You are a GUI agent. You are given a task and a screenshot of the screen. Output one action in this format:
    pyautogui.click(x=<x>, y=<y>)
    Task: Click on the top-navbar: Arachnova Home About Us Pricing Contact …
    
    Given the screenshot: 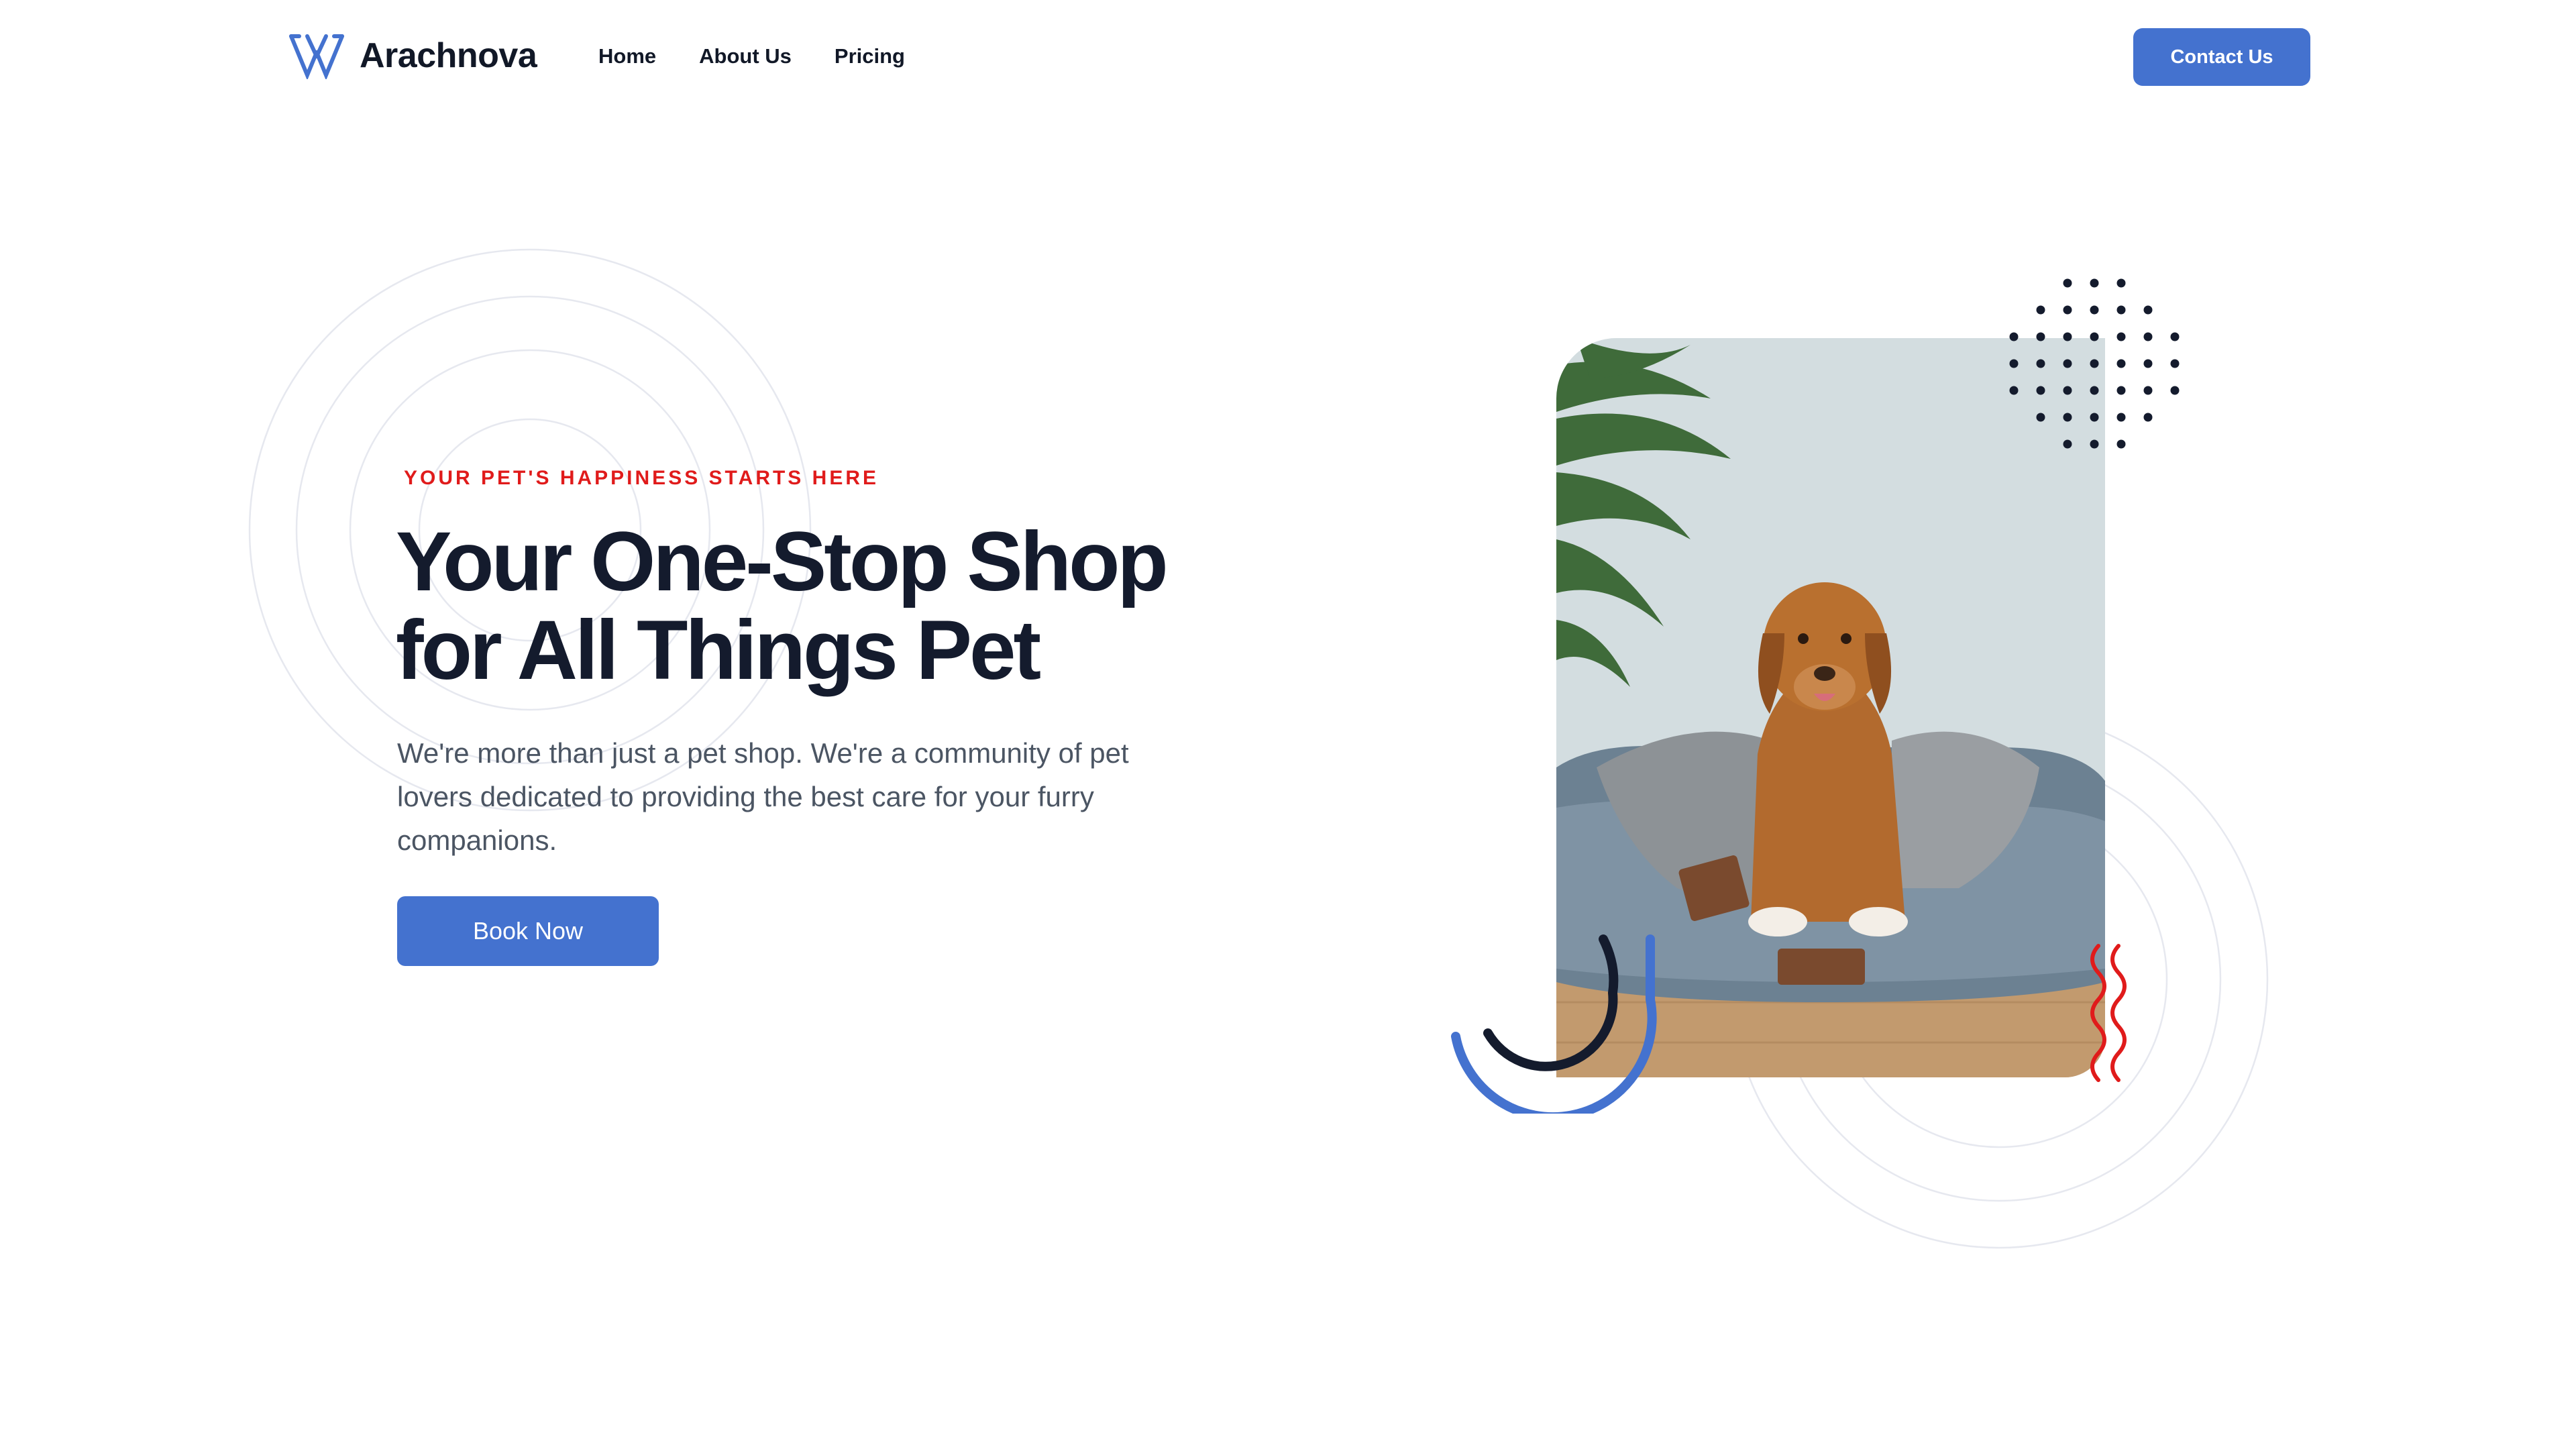 What is the action you would take?
    pyautogui.click(x=1288, y=57)
    